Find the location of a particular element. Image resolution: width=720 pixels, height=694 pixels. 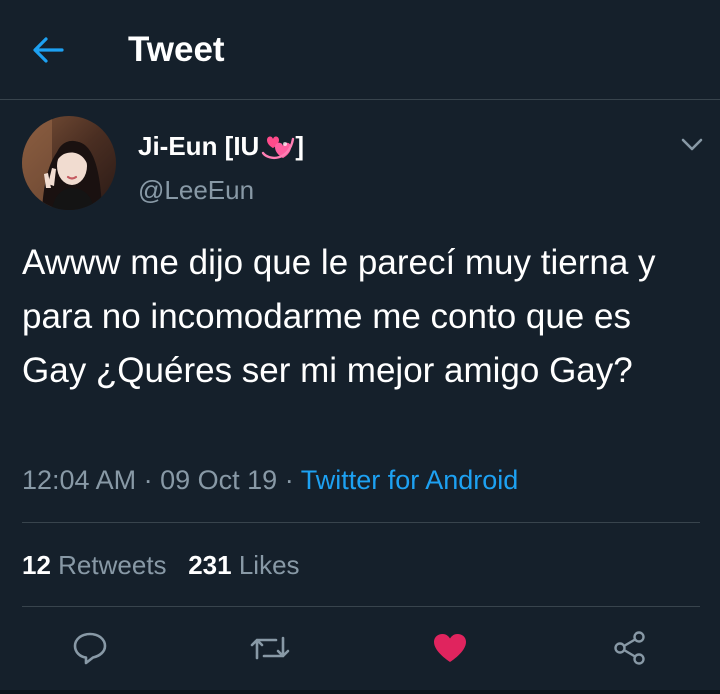

retweets-count: 12 is located at coordinates (36, 565).